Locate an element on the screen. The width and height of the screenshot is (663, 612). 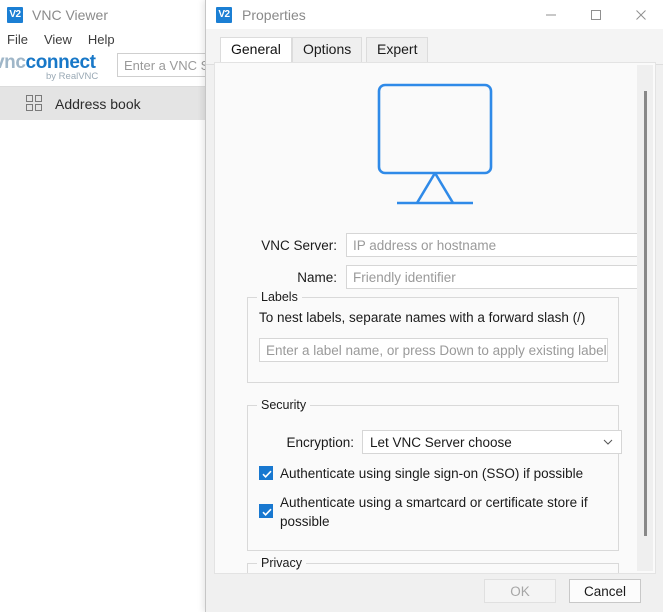
tab-options: Options is located at coordinates (327, 50).